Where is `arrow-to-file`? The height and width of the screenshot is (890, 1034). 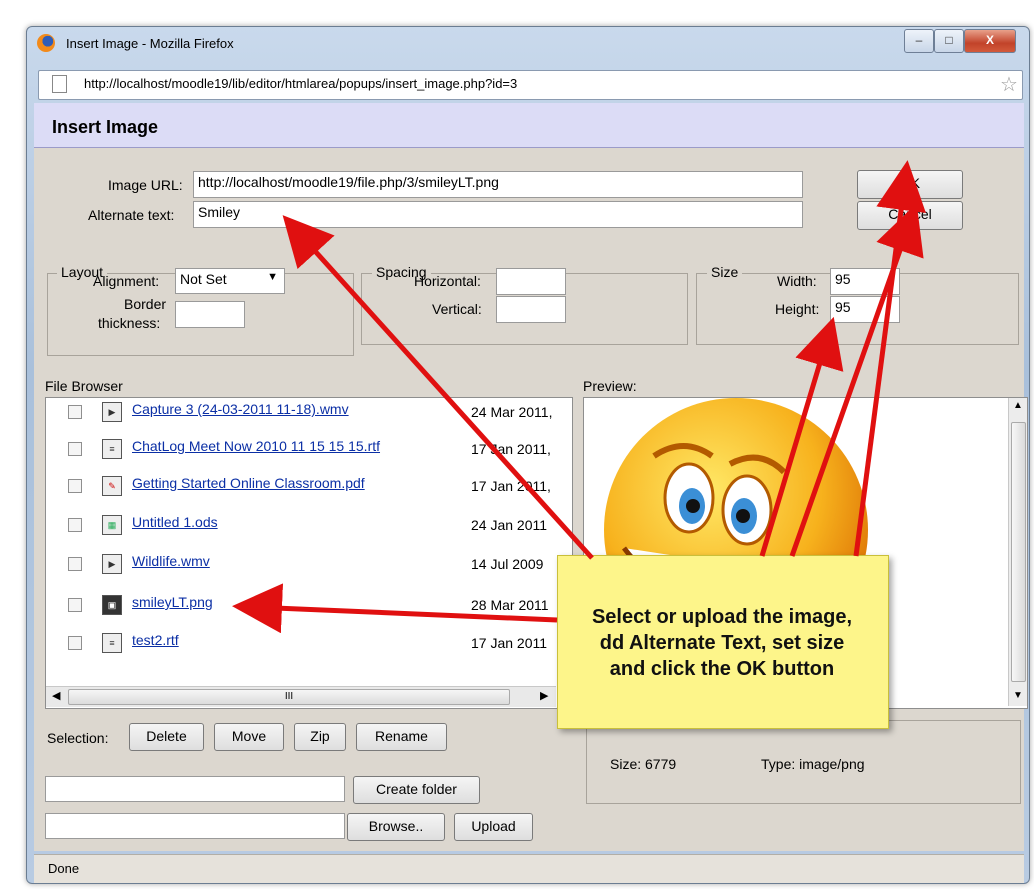 arrow-to-file is located at coordinates (395, 608).